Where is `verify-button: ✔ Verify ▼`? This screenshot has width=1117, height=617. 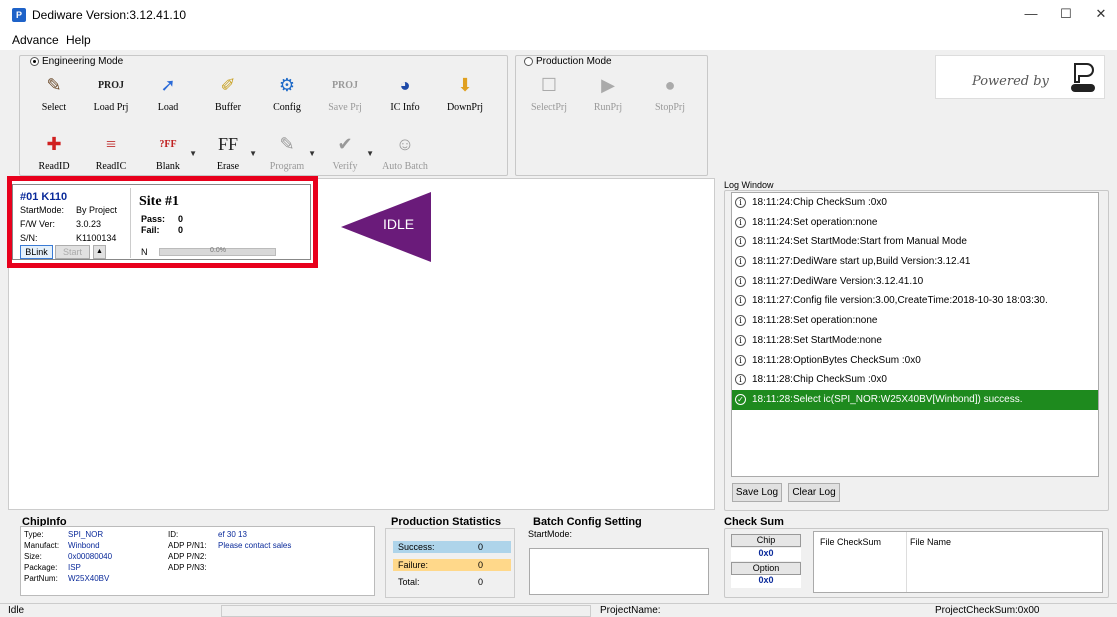 verify-button: ✔ Verify ▼ is located at coordinates (347, 152).